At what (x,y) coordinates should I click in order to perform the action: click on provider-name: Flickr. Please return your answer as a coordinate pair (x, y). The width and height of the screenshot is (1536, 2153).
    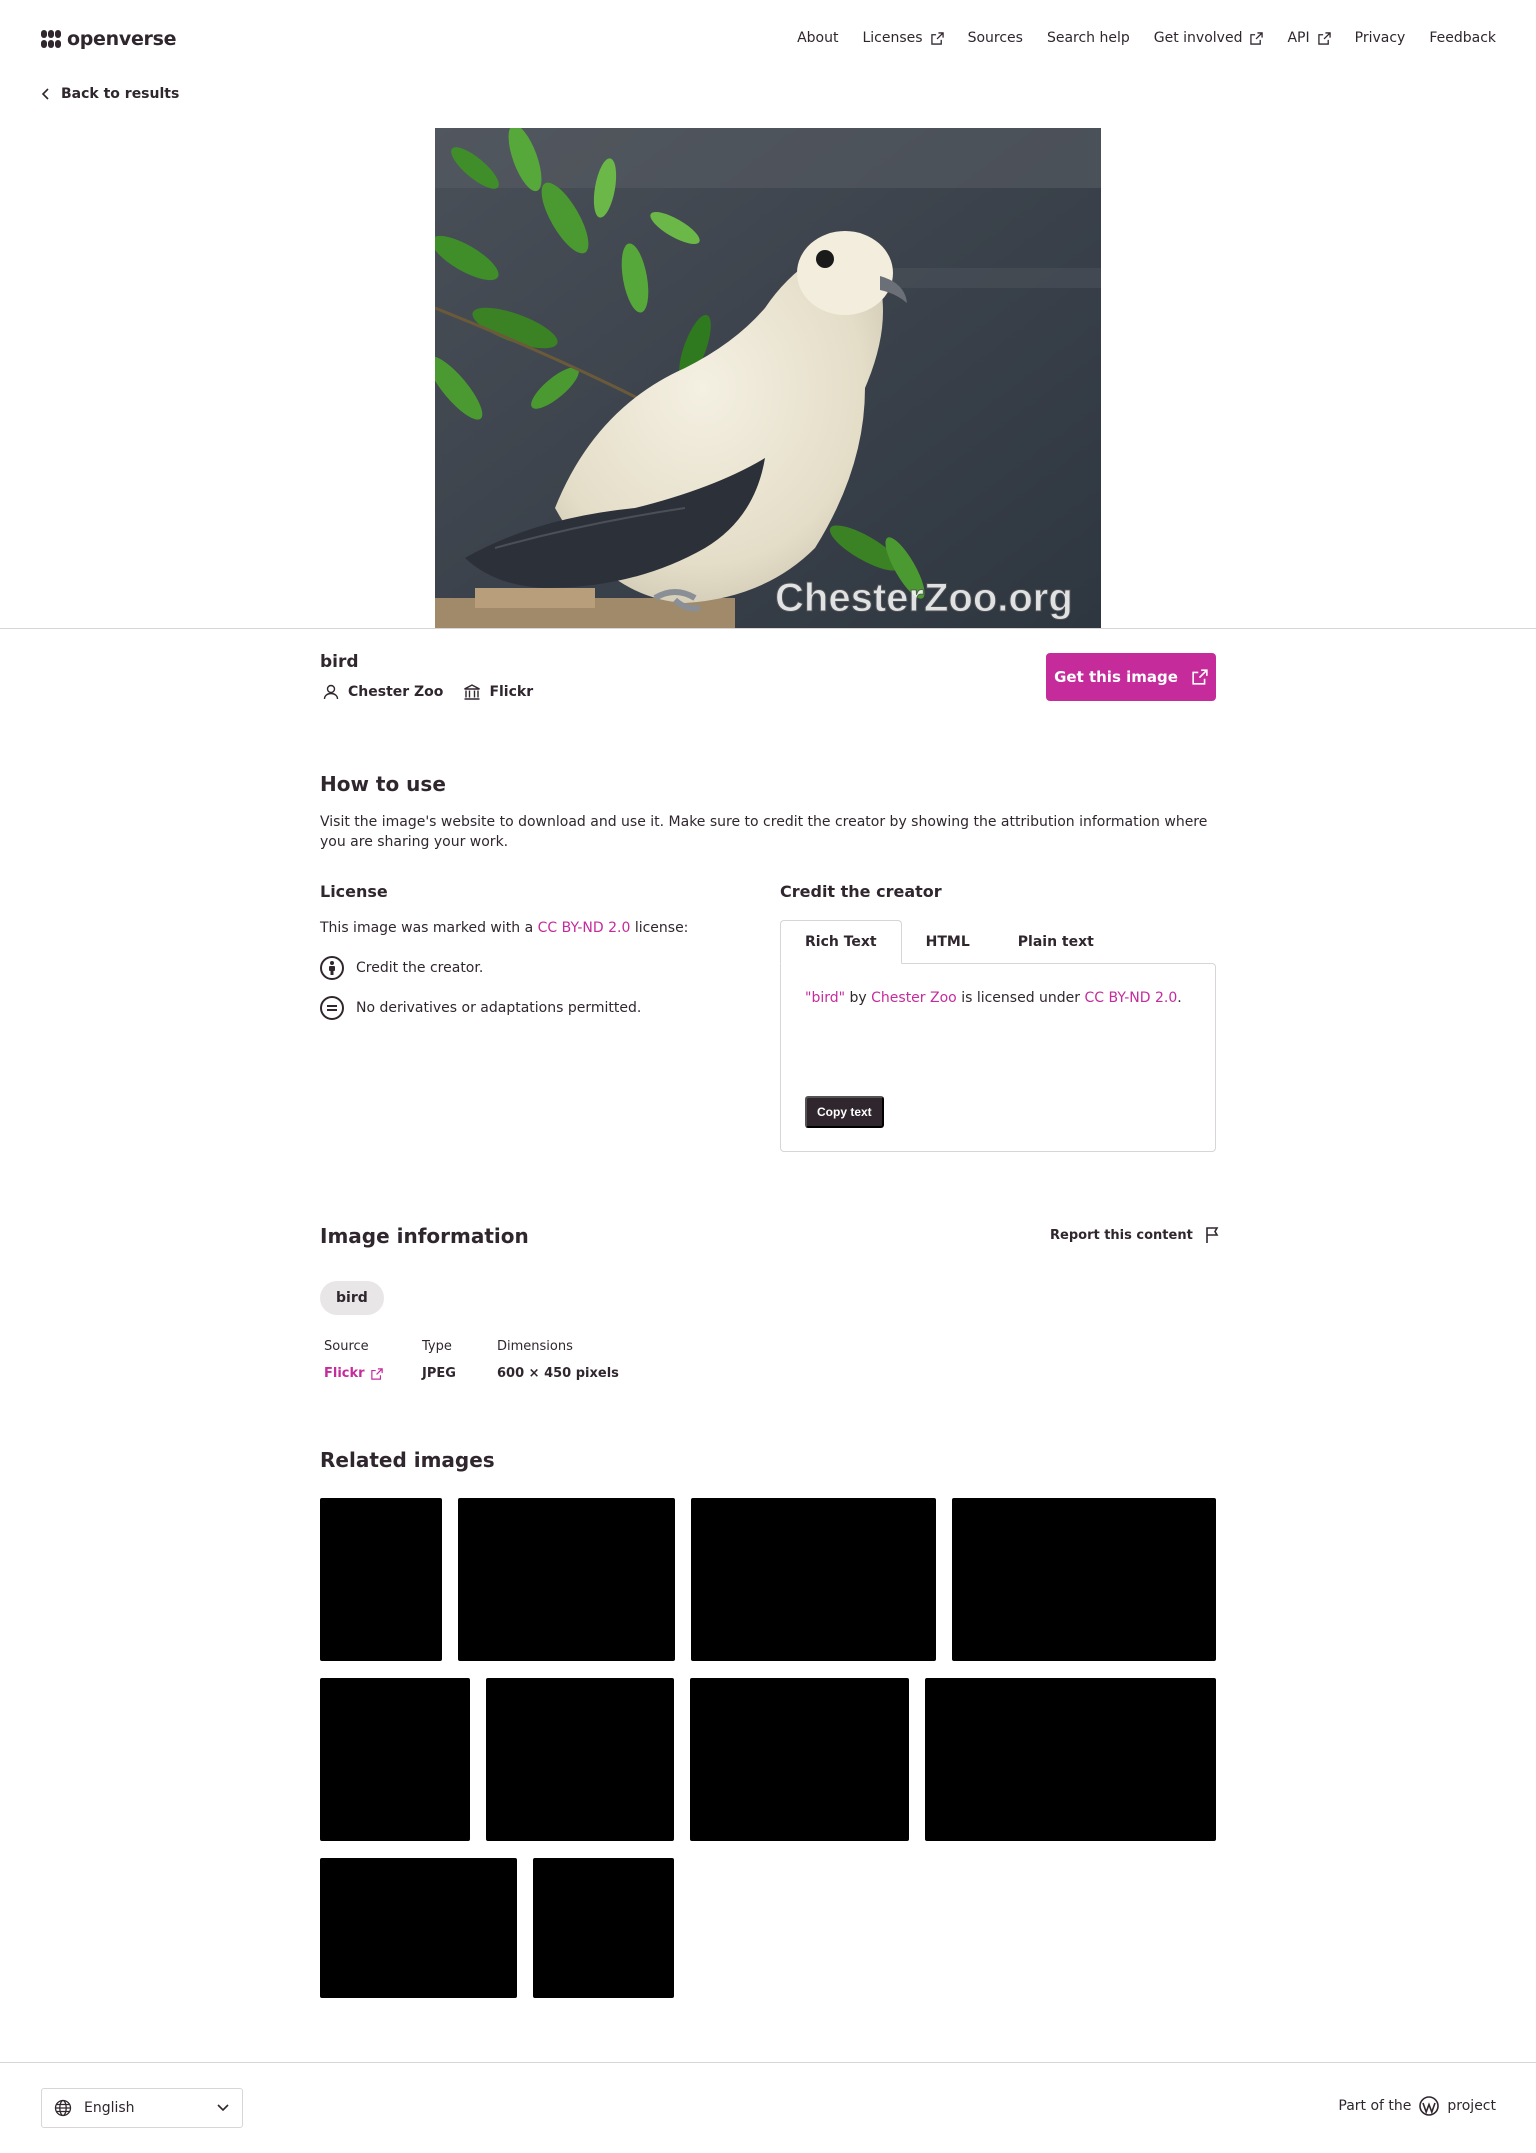
    Looking at the image, I should click on (511, 692).